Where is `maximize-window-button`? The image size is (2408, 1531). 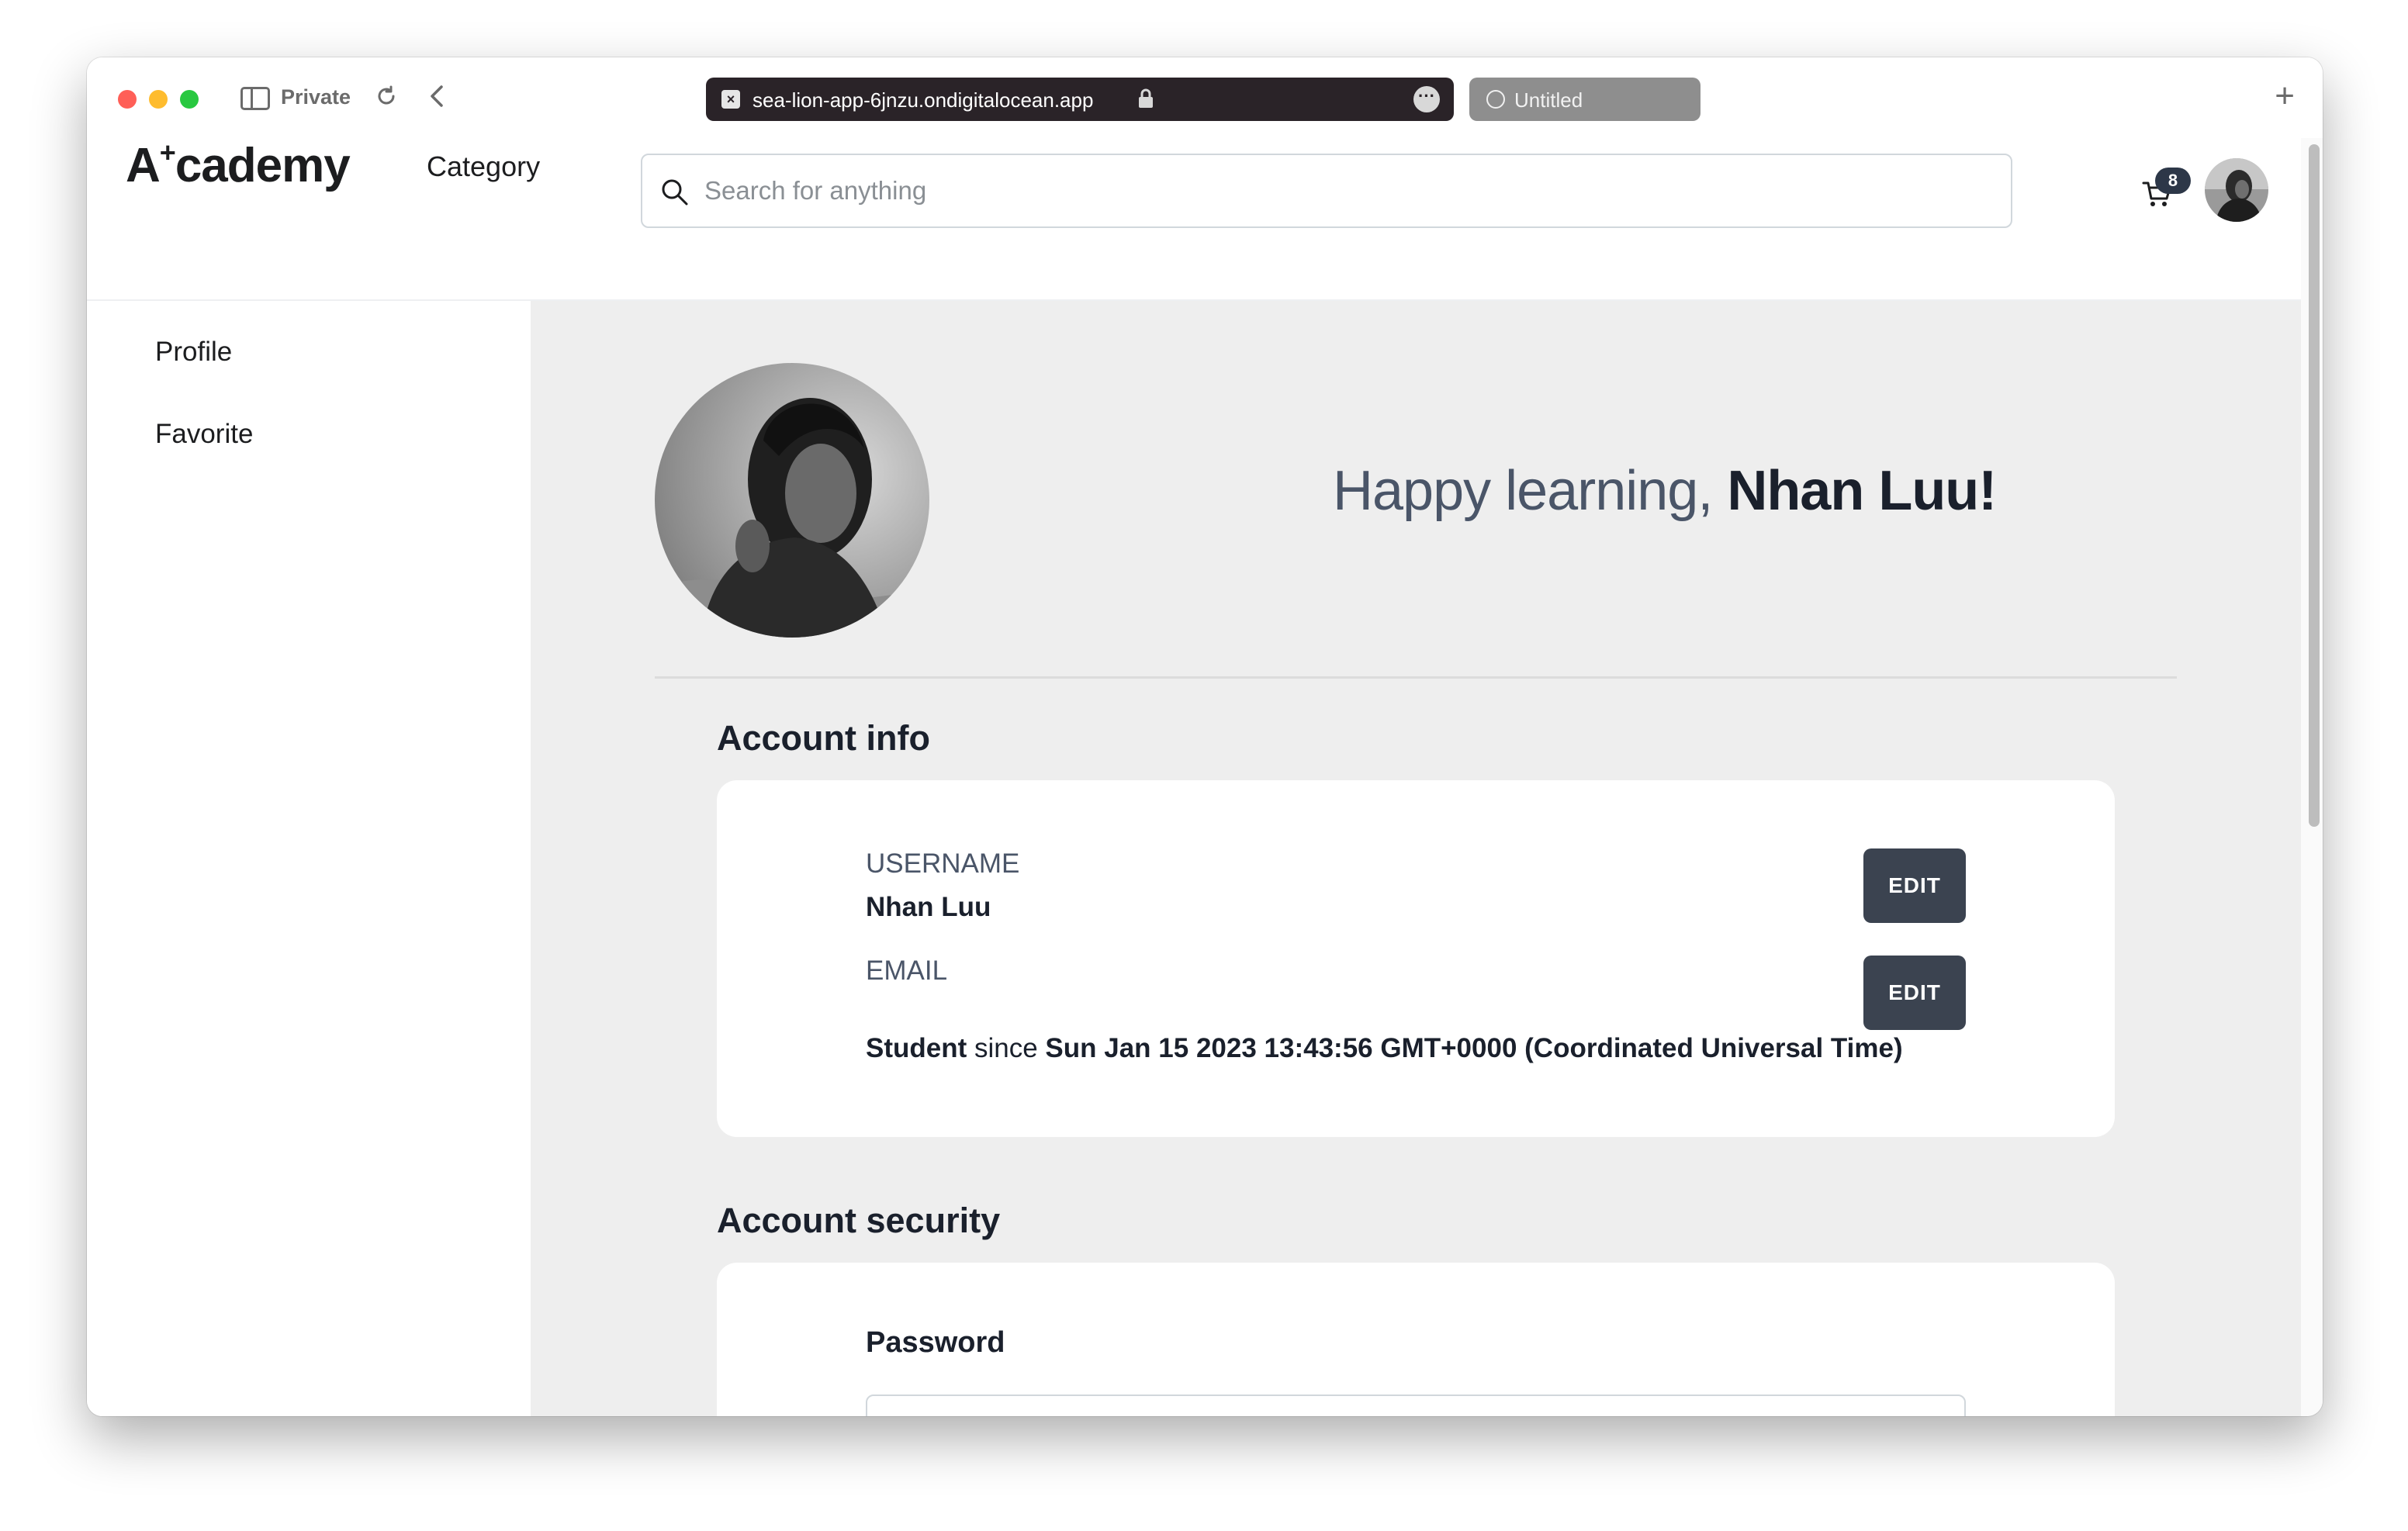 maximize-window-button is located at coordinates (189, 99).